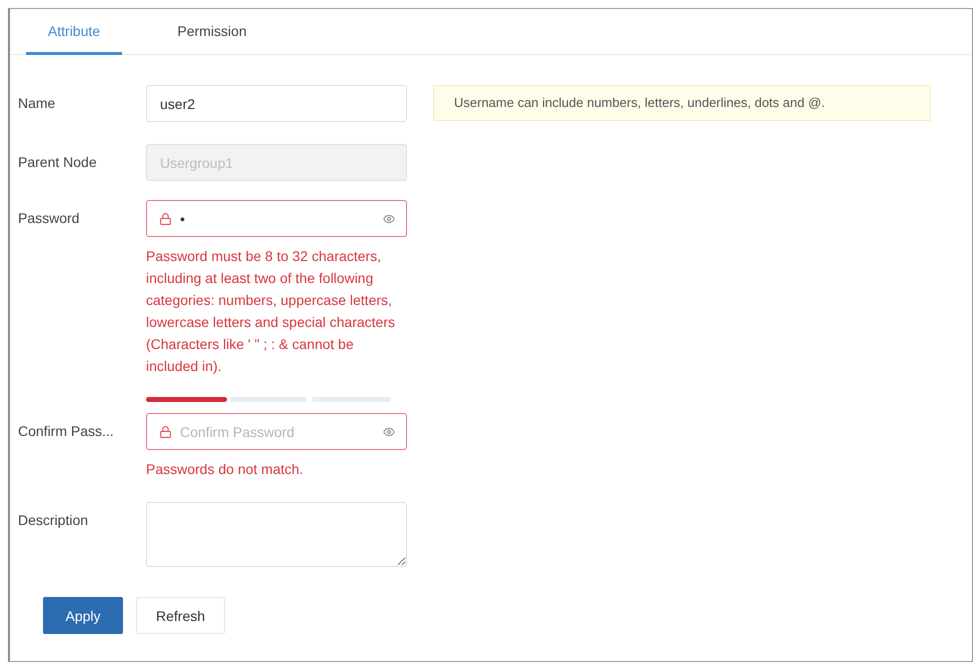 The width and height of the screenshot is (973, 668). What do you see at coordinates (682, 103) in the screenshot?
I see `hint-message: Username can include numbers, letters, underlines, dots and @.` at bounding box center [682, 103].